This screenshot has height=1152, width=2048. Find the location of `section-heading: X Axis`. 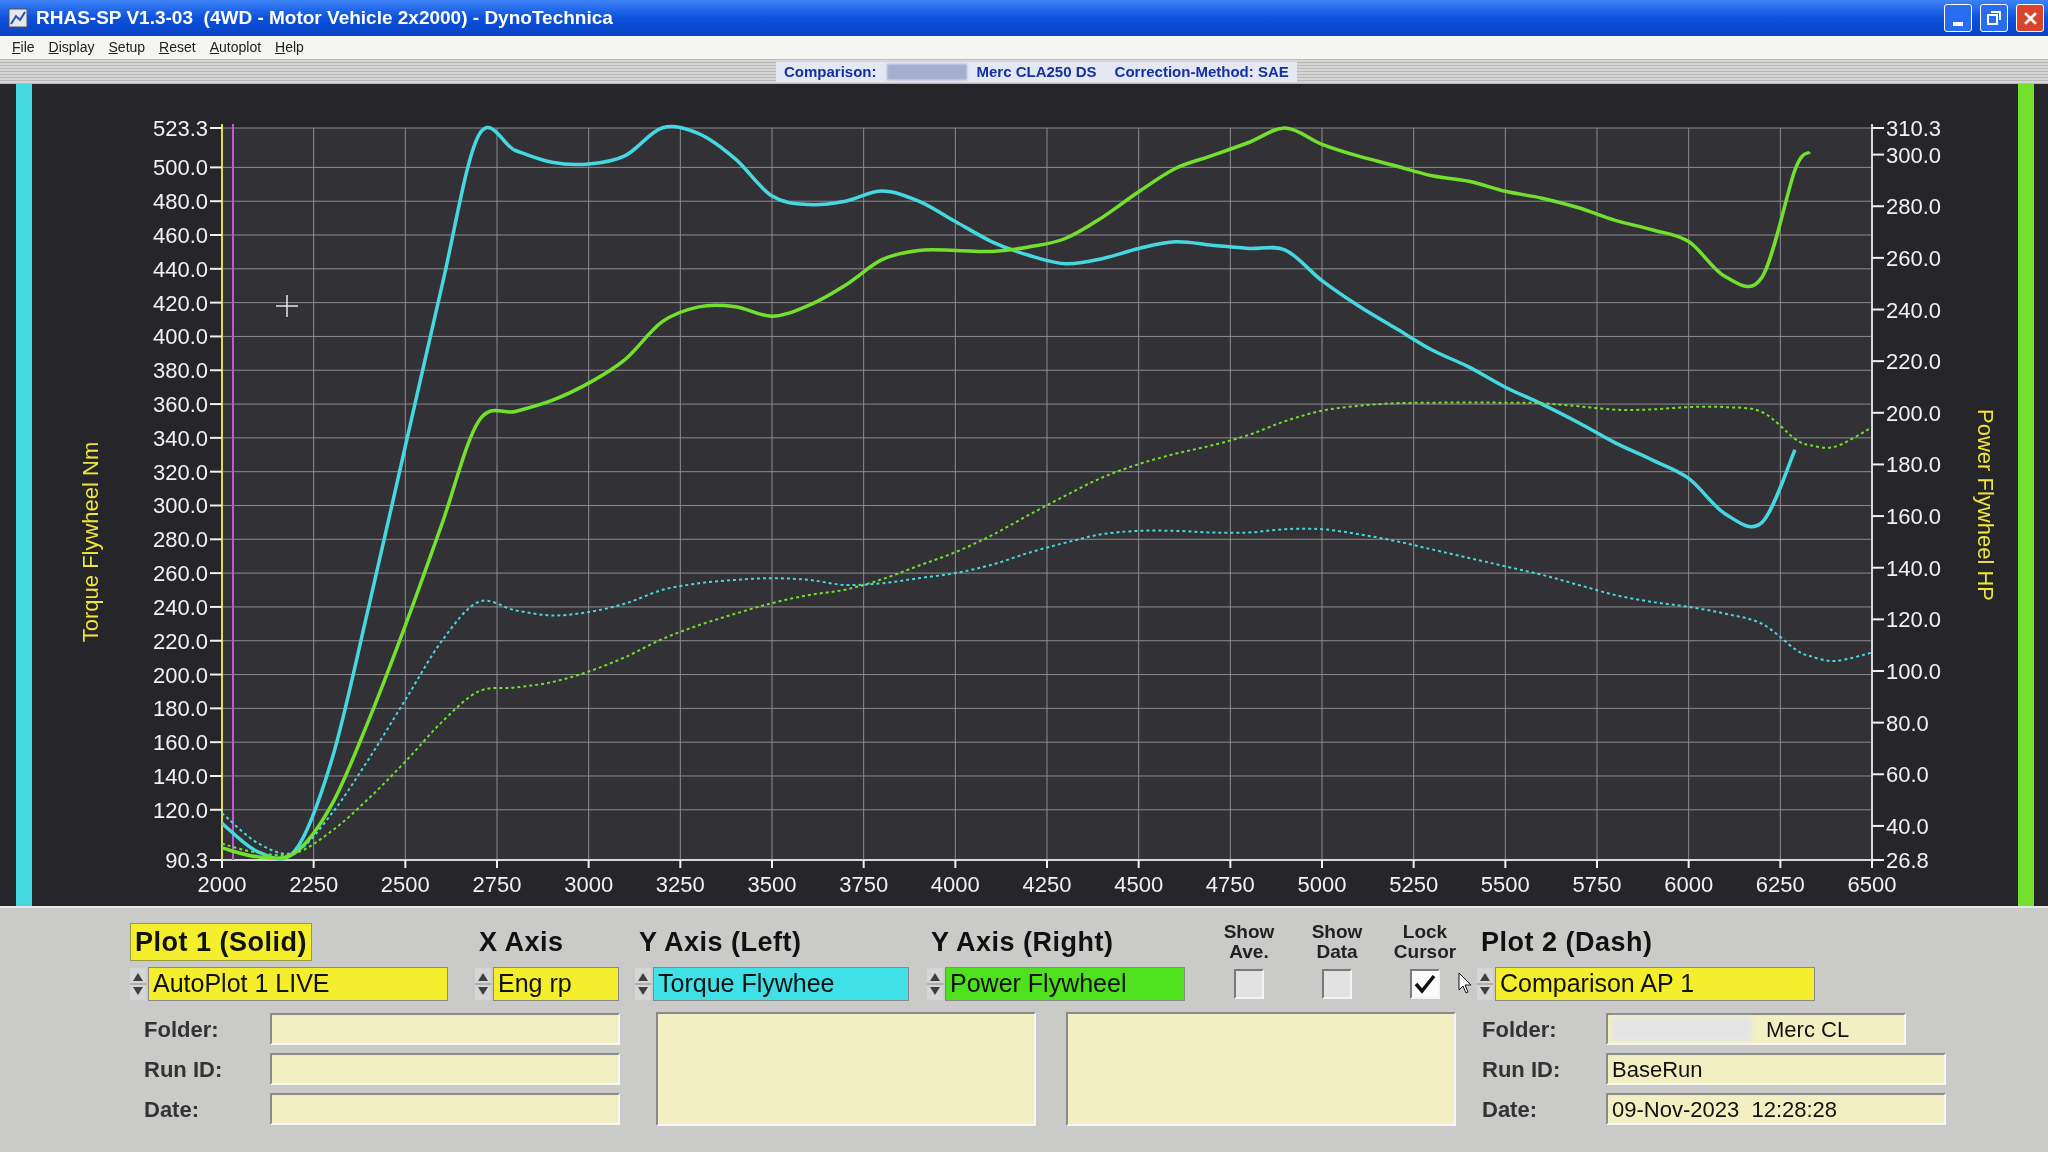

section-heading: X Axis is located at coordinates (521, 942).